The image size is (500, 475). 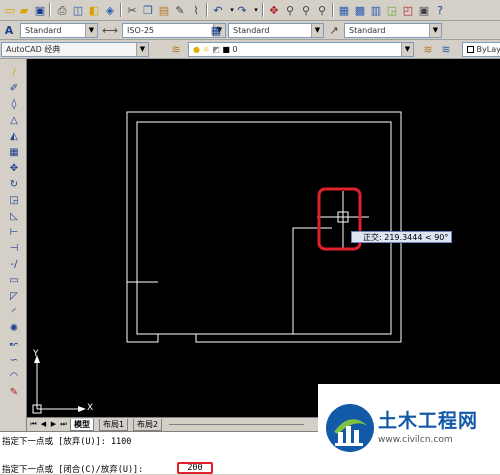 What do you see at coordinates (14, 232) in the screenshot?
I see `trim-icon: ⊢` at bounding box center [14, 232].